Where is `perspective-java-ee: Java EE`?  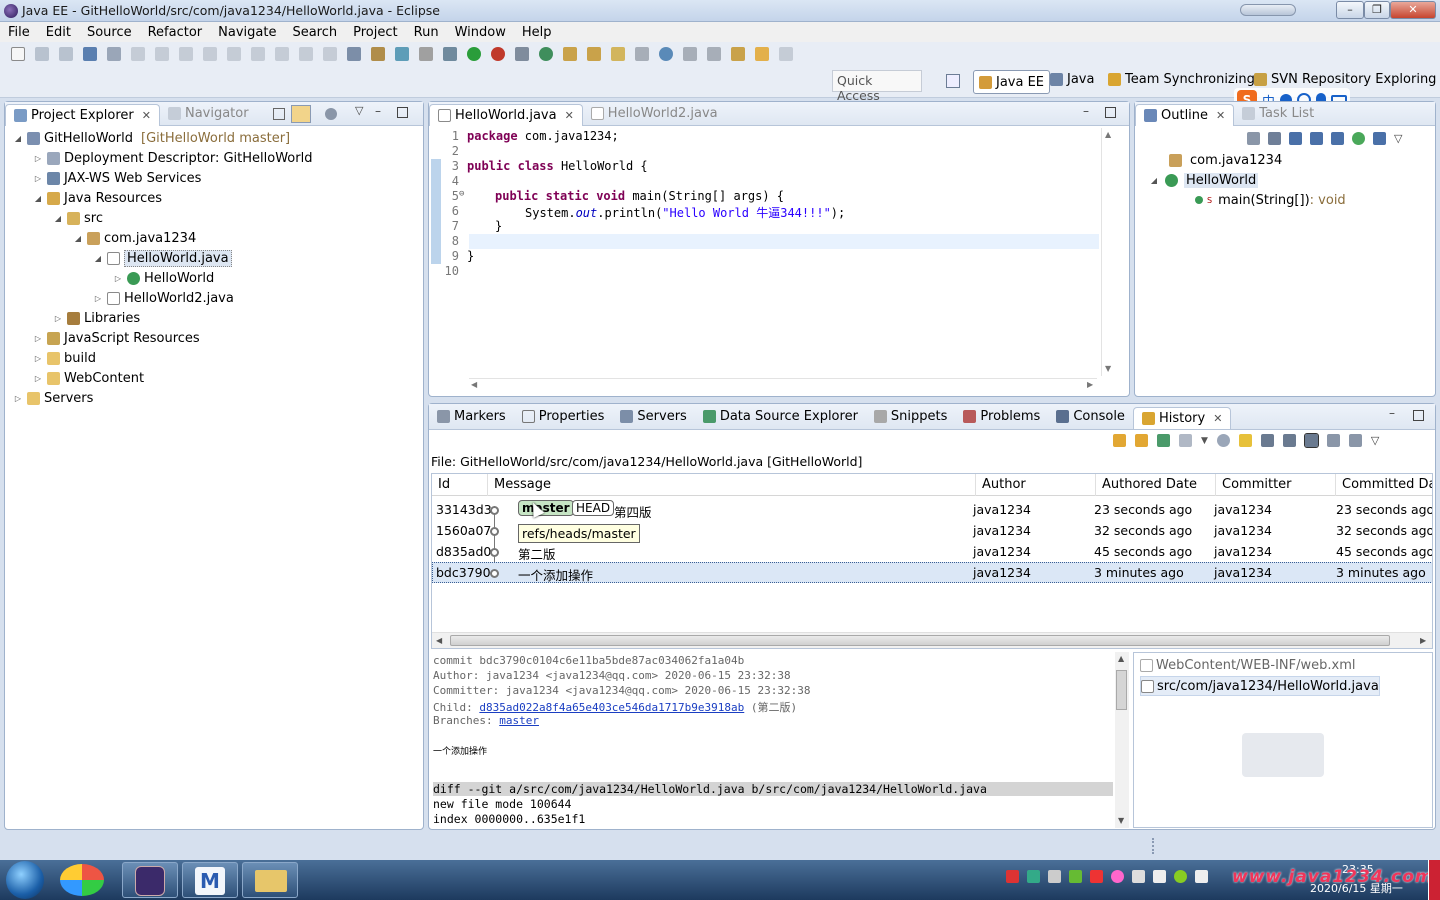 perspective-java-ee: Java EE is located at coordinates (1012, 82).